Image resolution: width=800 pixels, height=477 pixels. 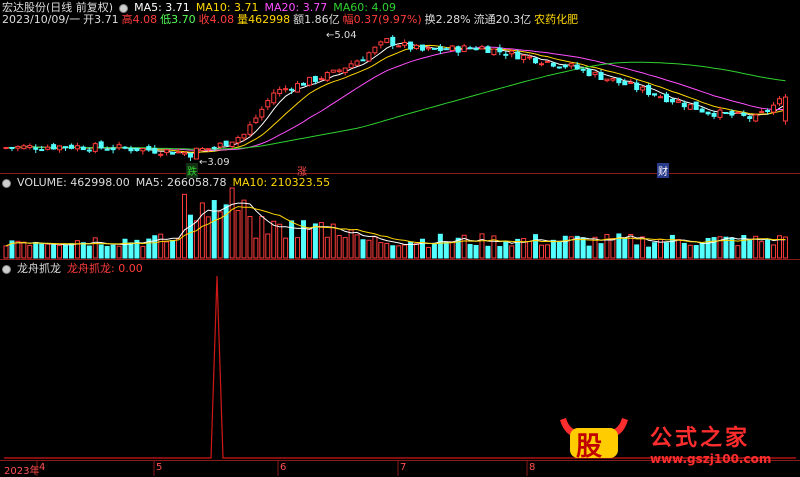 What do you see at coordinates (22, 471) in the screenshot?
I see `x-axis-label-year: 2023年` at bounding box center [22, 471].